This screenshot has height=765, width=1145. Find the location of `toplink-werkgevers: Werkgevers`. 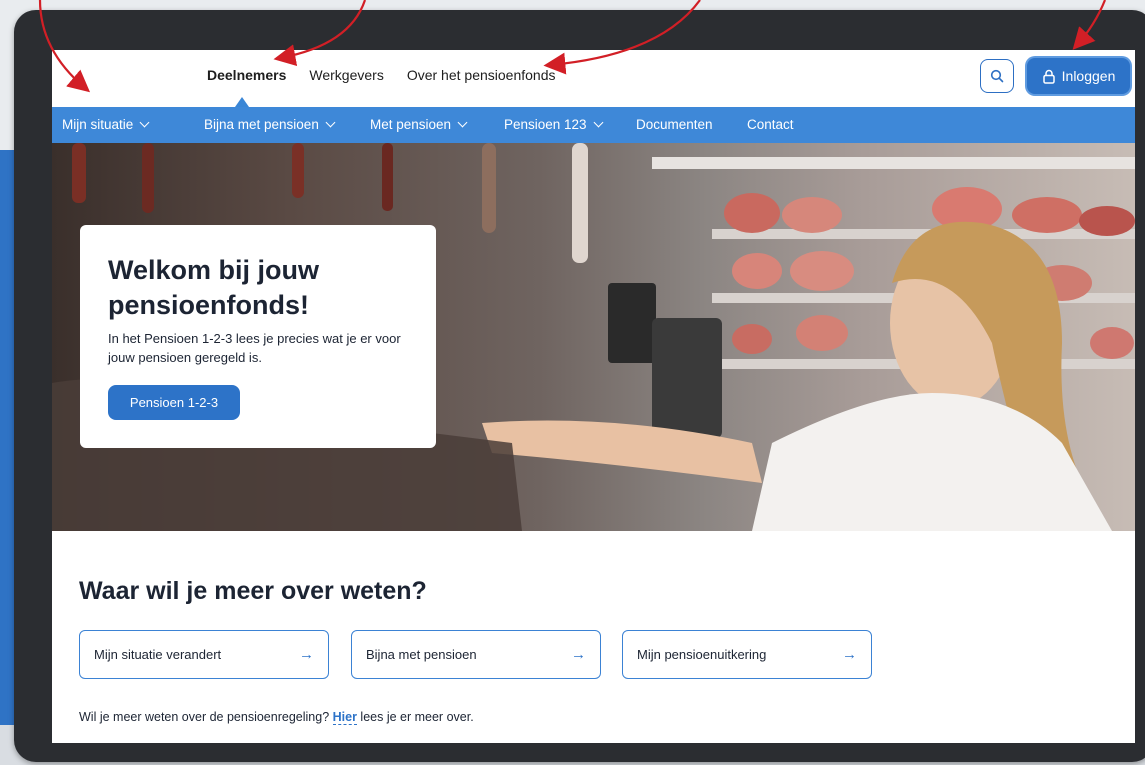

toplink-werkgevers: Werkgevers is located at coordinates (346, 75).